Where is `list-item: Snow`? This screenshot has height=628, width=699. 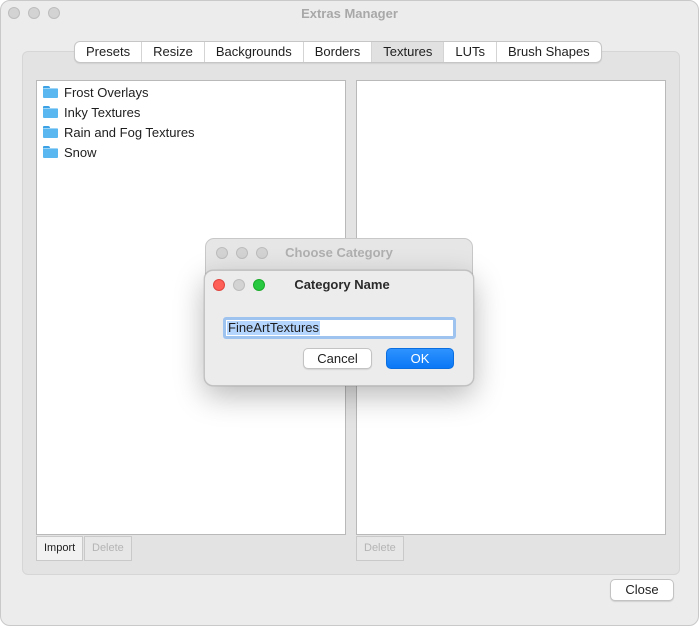 list-item: Snow is located at coordinates (70, 152).